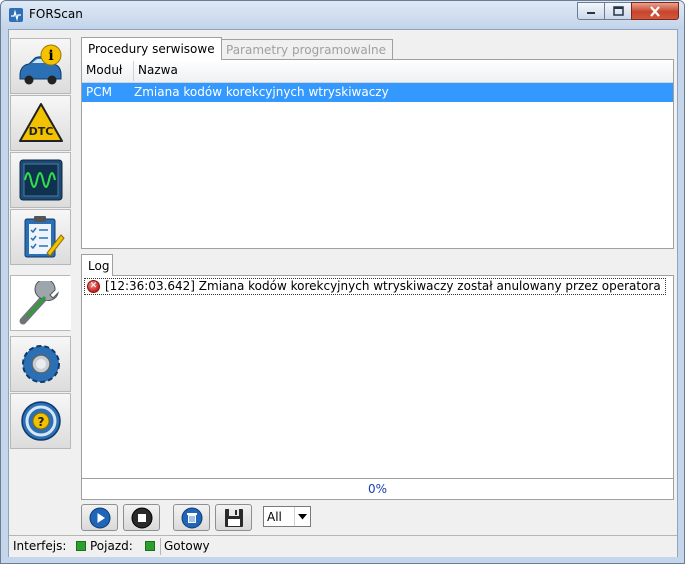  I want to click on column-divider, so click(133, 71).